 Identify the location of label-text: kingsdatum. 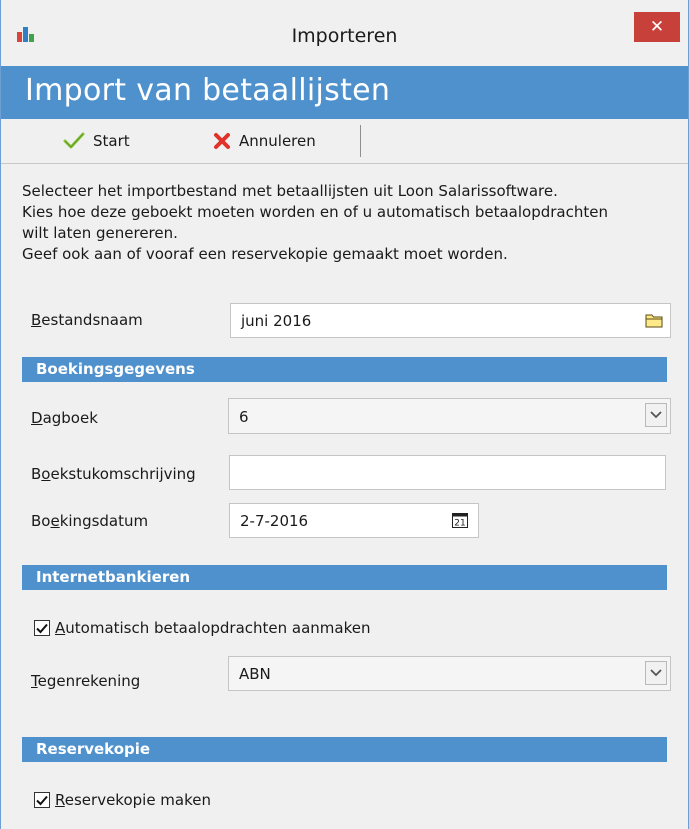
(104, 521).